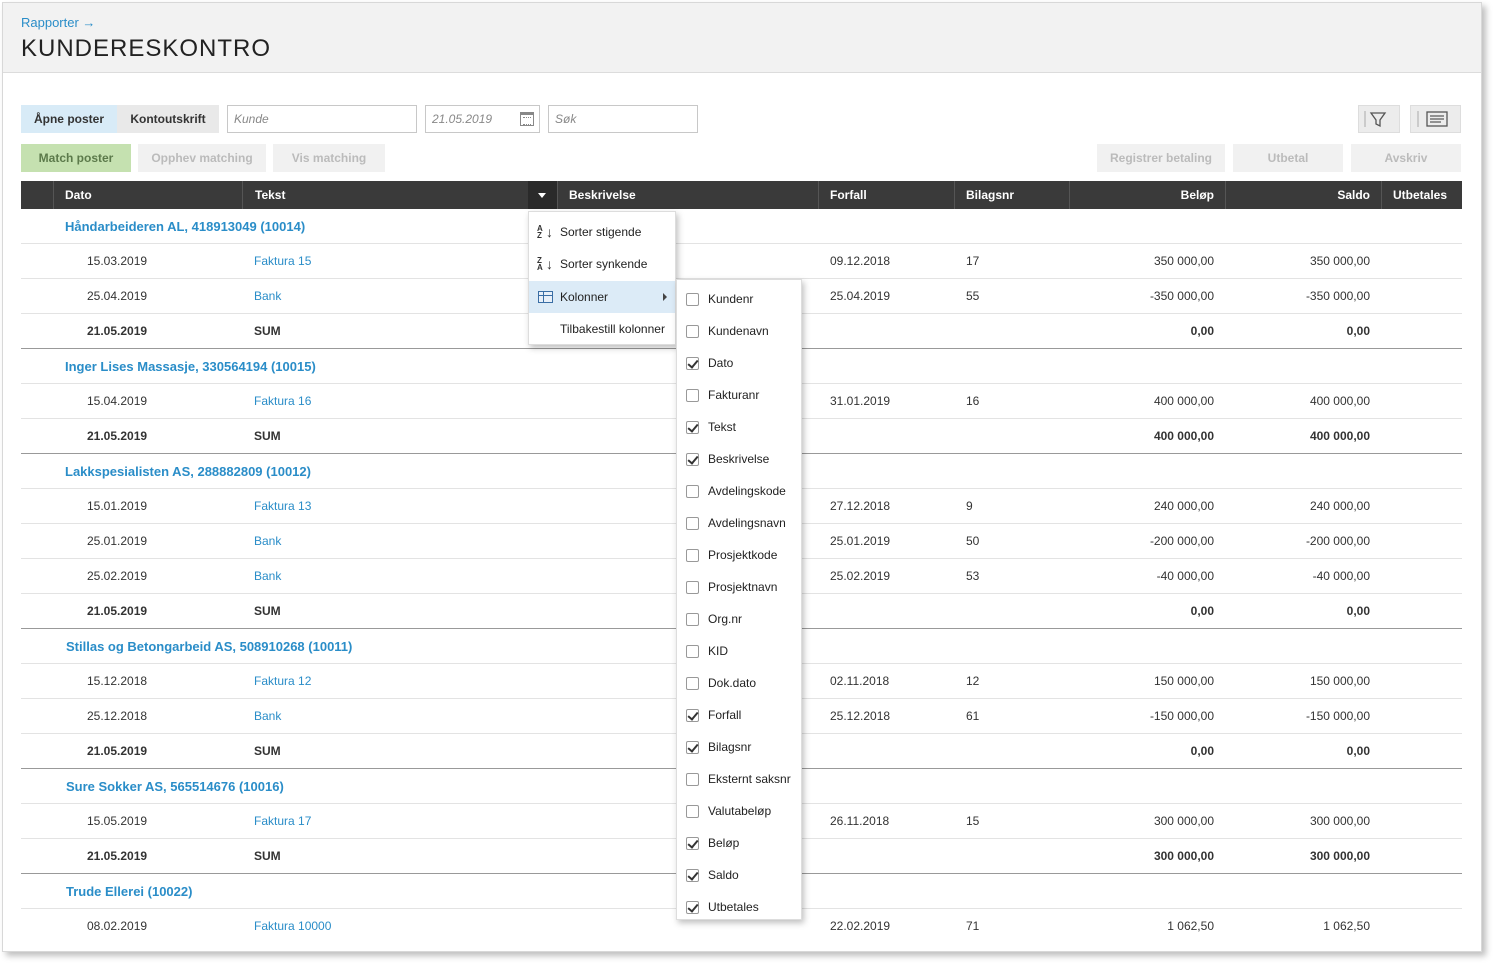 This screenshot has width=1495, height=965. What do you see at coordinates (557, 195) in the screenshot?
I see `column-separator` at bounding box center [557, 195].